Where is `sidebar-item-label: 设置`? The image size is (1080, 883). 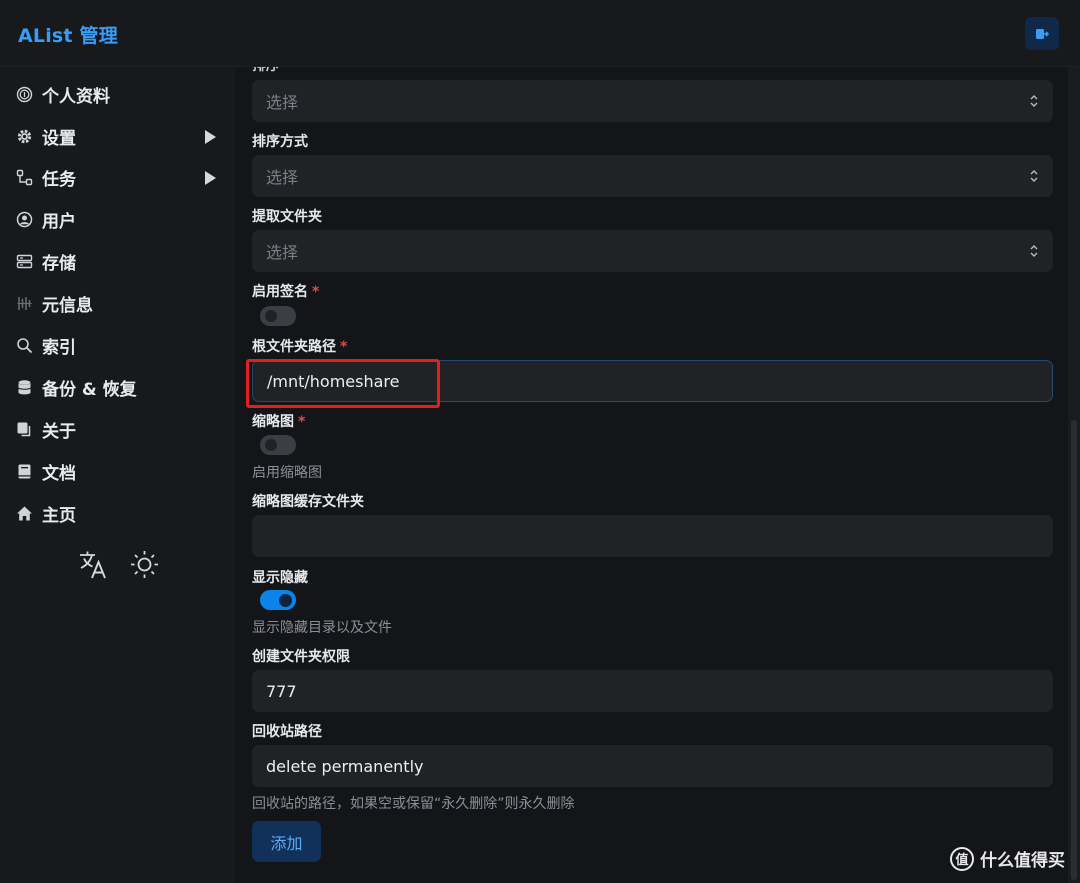 sidebar-item-label: 设置 is located at coordinates (59, 138).